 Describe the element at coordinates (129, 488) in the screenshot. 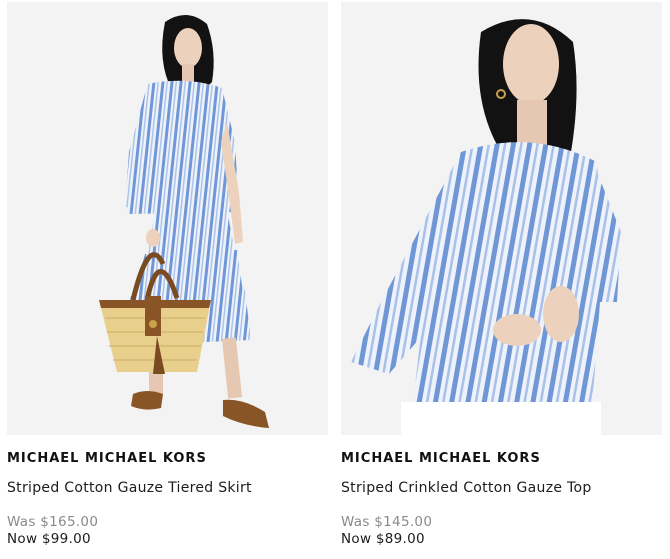

I see `product-name: Striped Cotton Gauze Tiered Skirt` at that location.